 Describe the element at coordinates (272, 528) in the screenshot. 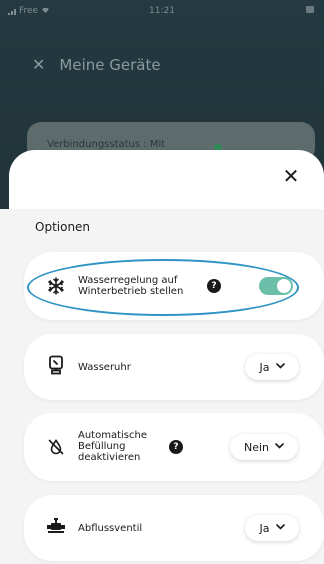

I see `drain-valve-select: Ja` at that location.